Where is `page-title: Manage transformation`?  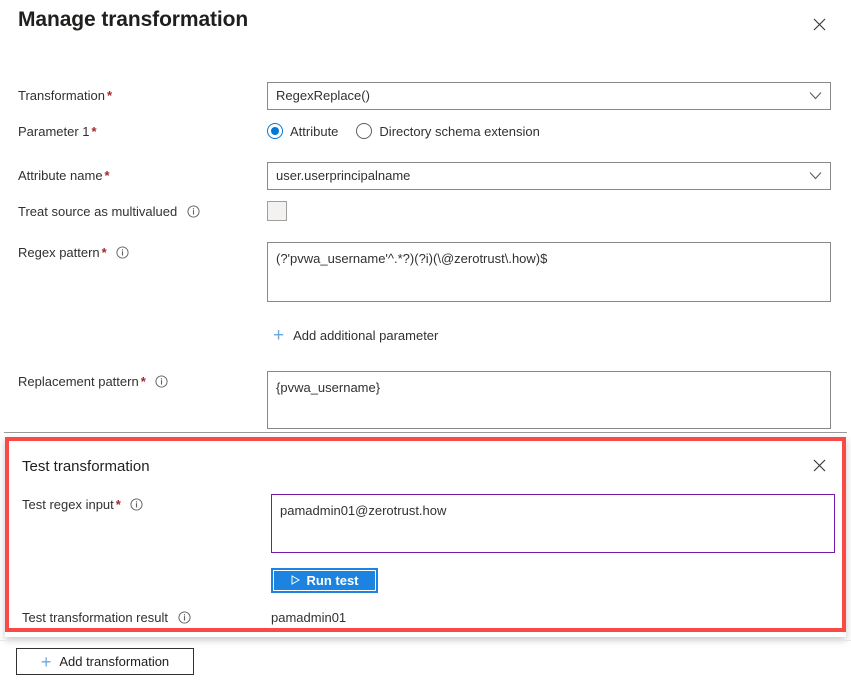
page-title: Manage transformation is located at coordinates (133, 19).